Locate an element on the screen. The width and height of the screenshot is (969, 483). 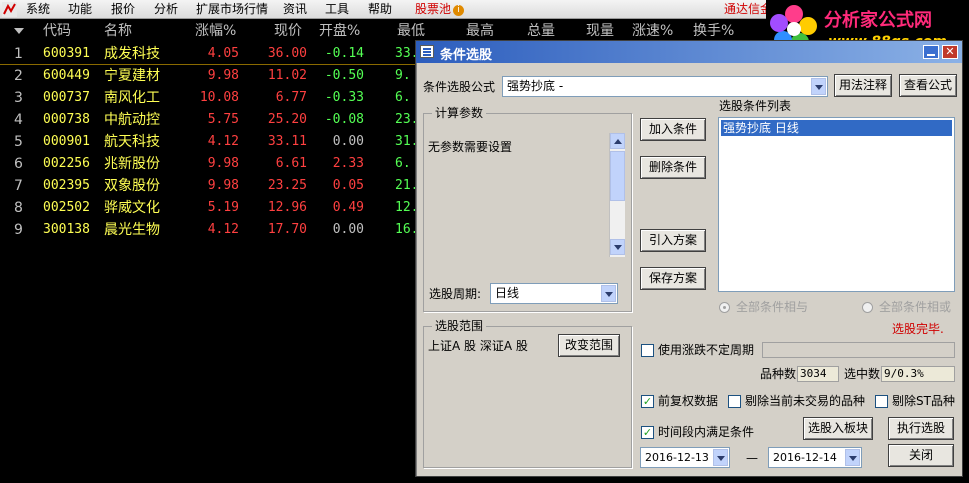
stock-name: 双象股份 is located at coordinates (132, 186).